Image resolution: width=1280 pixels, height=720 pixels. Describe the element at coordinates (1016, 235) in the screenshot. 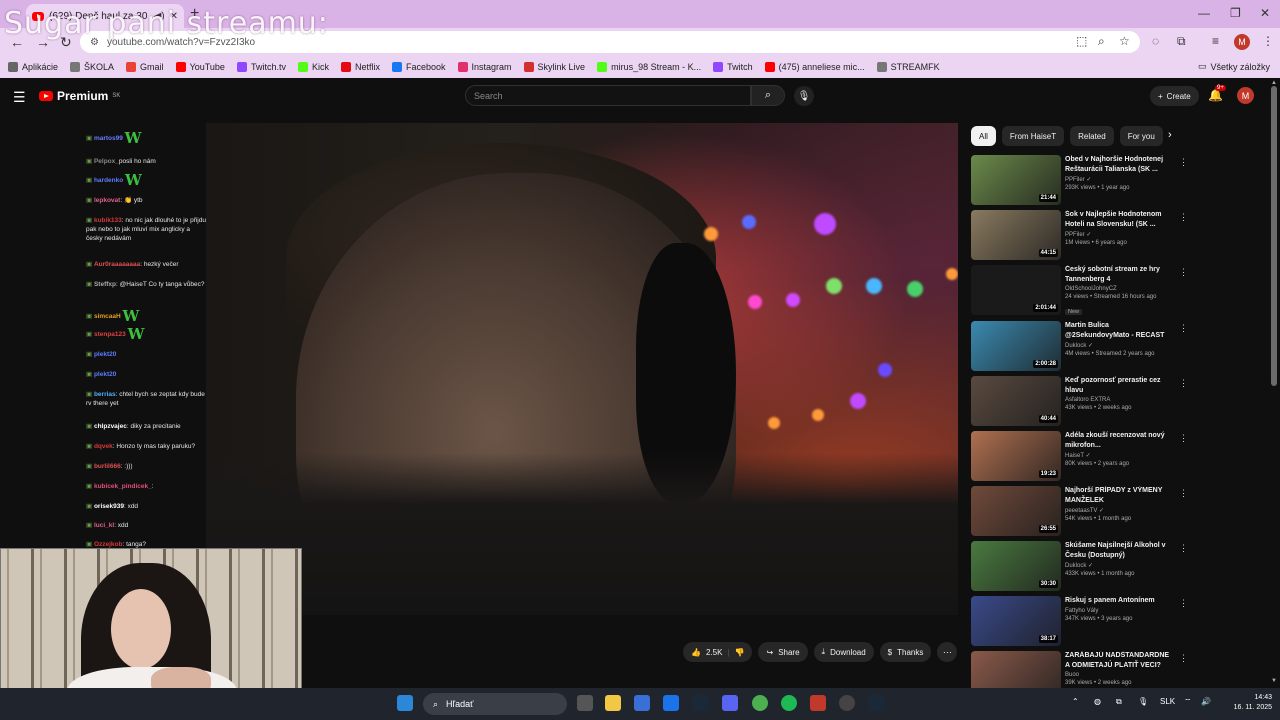

I see `video-thumbnail: 44:15` at that location.